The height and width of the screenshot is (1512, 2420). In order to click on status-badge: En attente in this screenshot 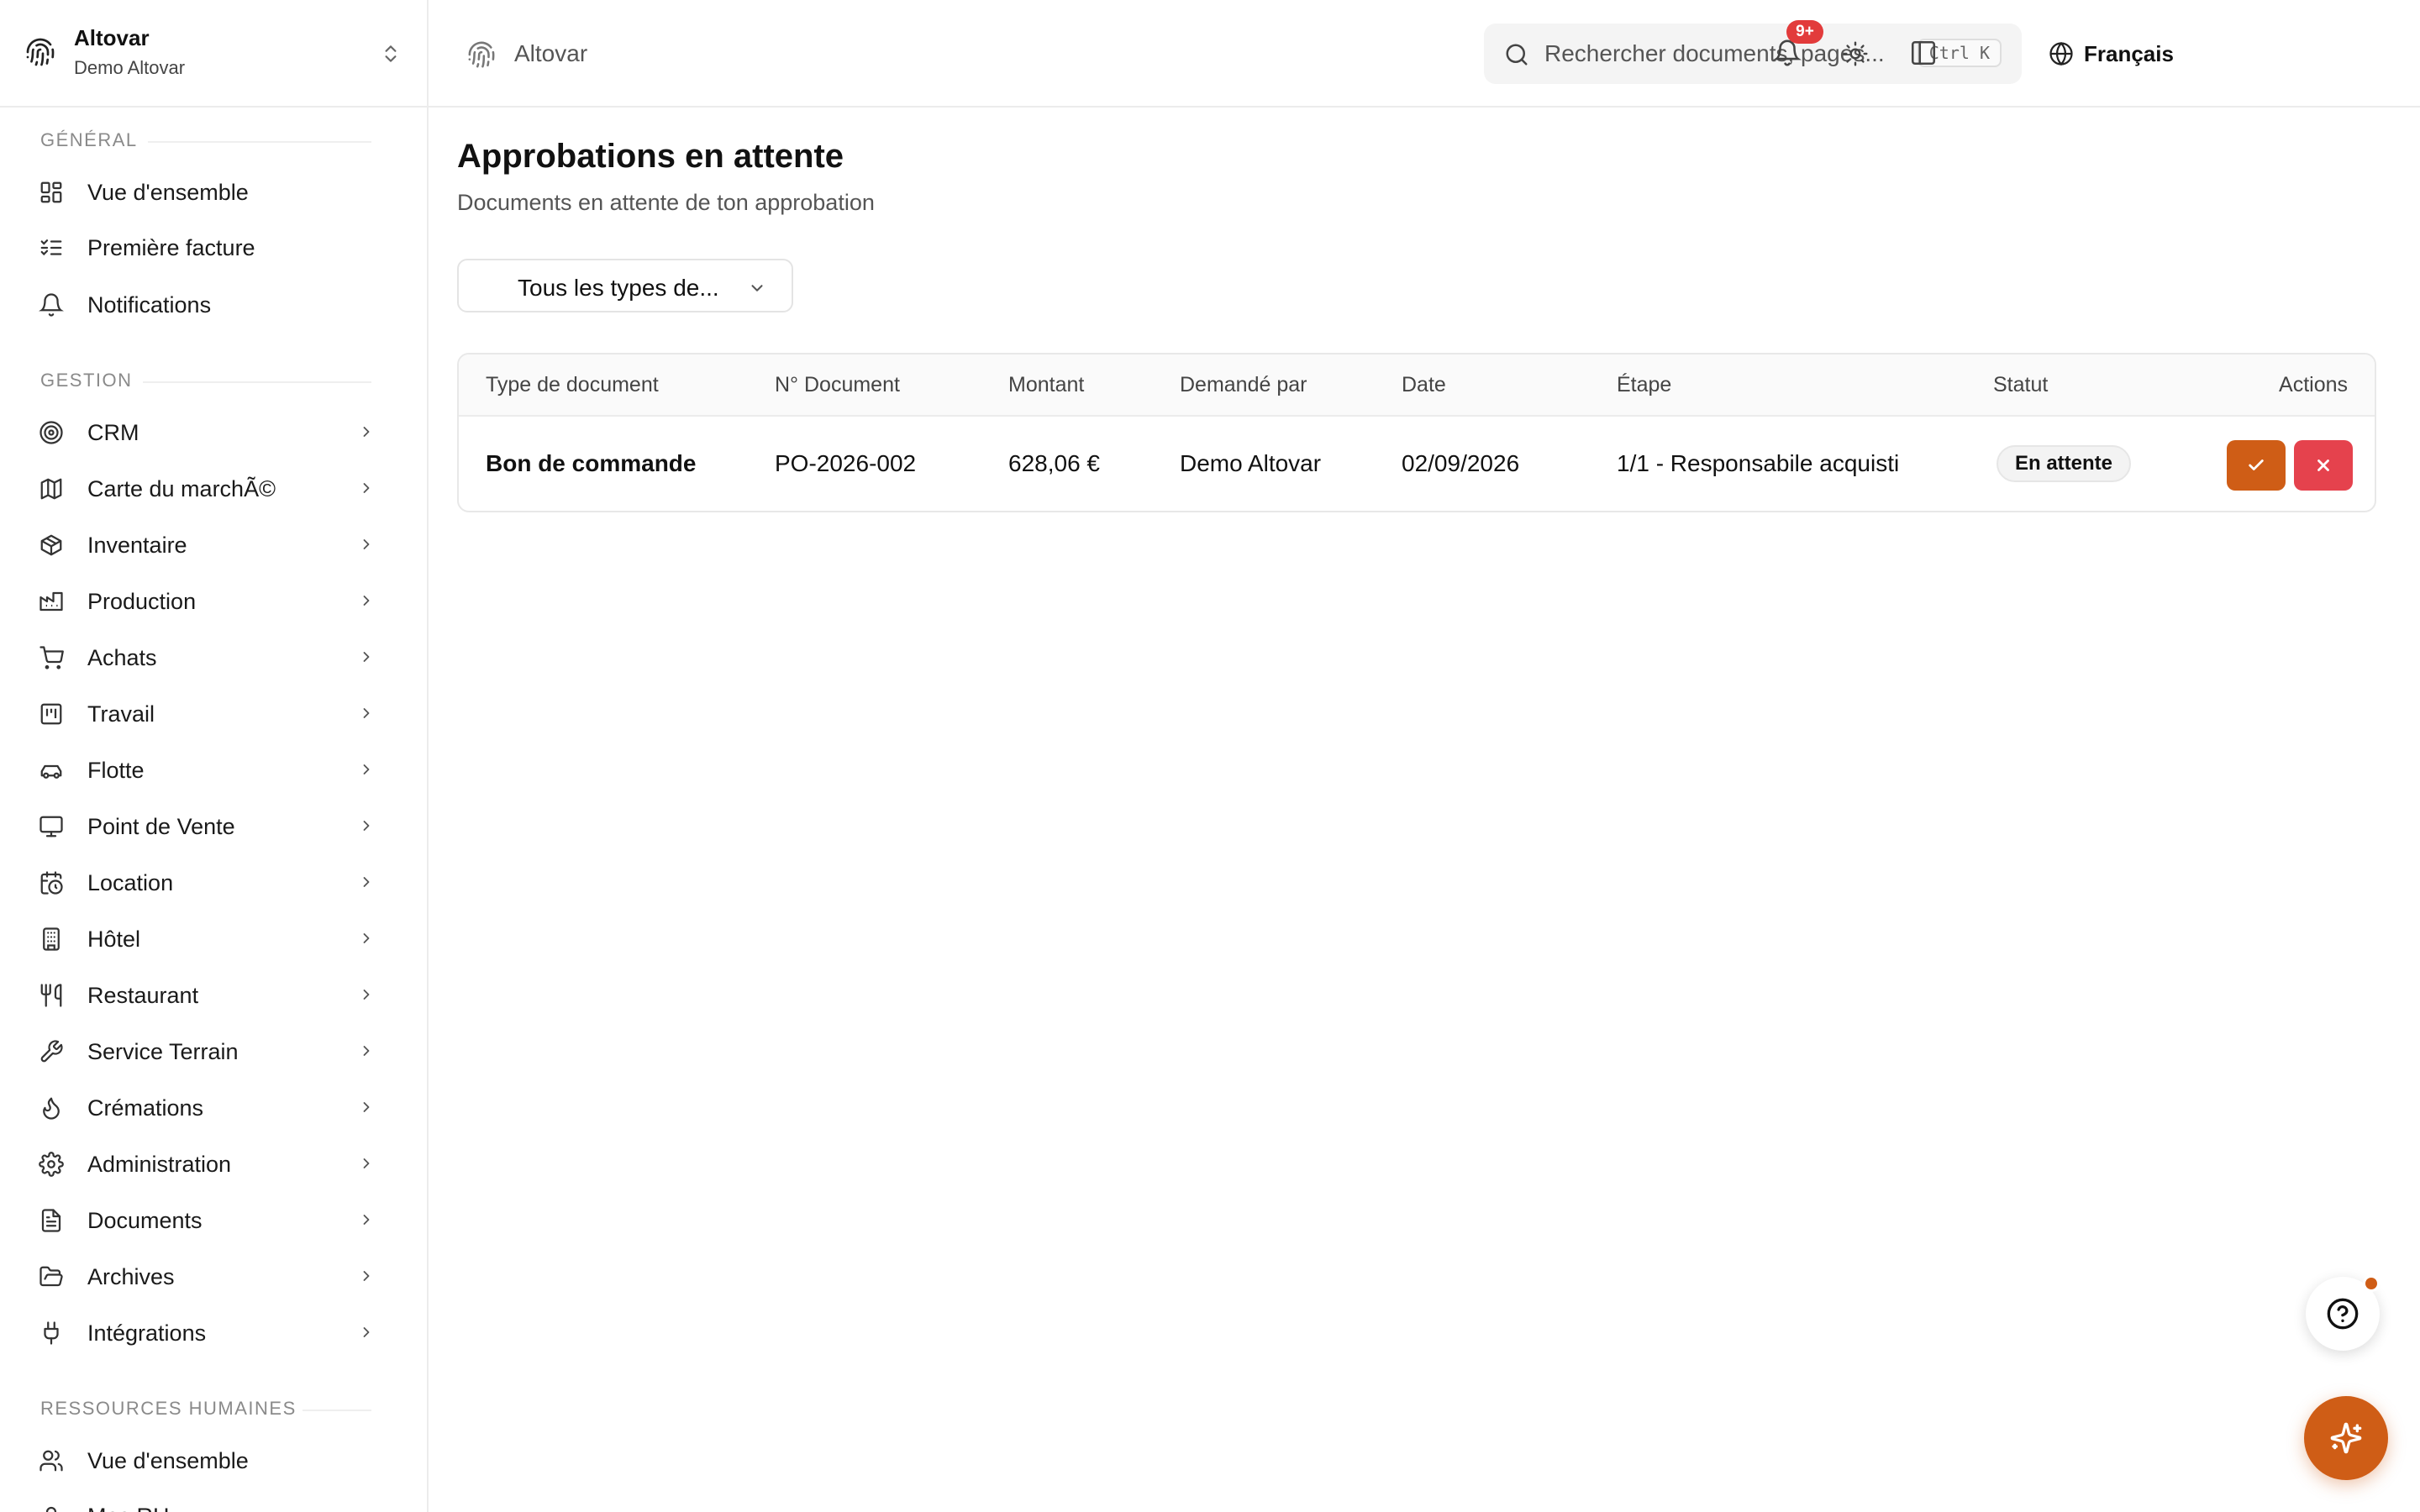, I will do `click(2064, 463)`.